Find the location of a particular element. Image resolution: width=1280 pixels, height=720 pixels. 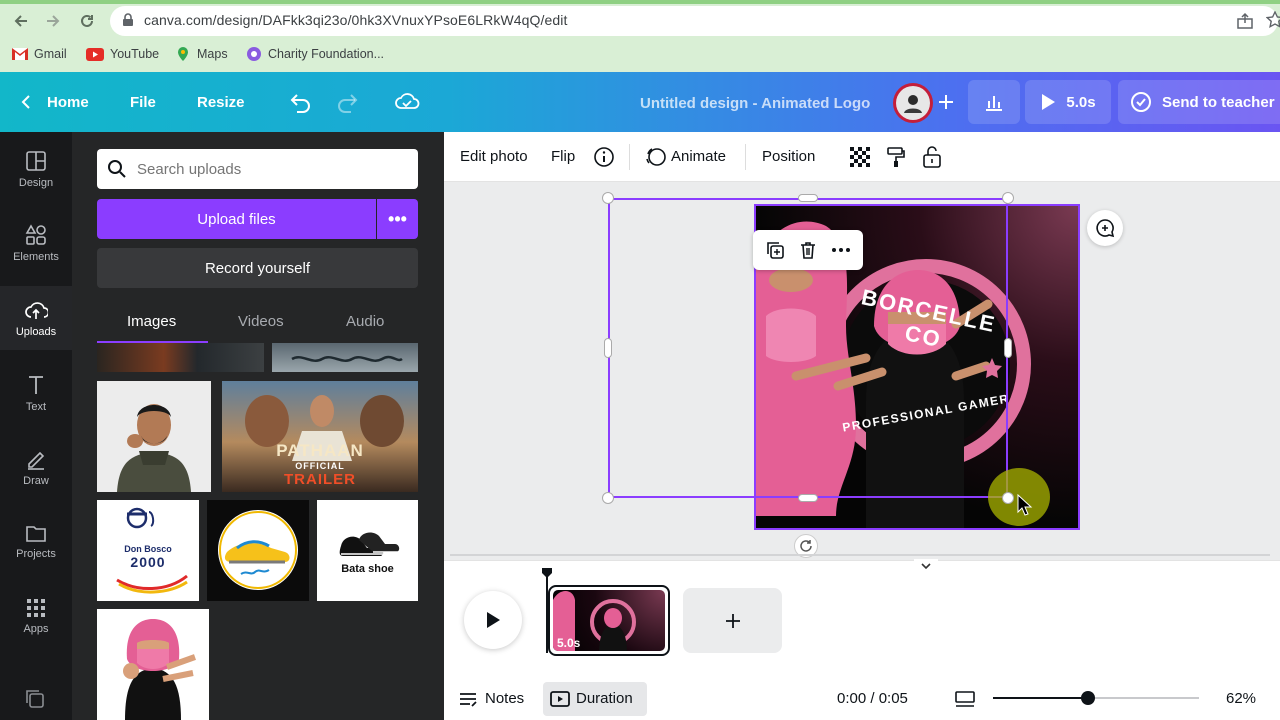

upload-files-button: Upload files is located at coordinates (236, 219).